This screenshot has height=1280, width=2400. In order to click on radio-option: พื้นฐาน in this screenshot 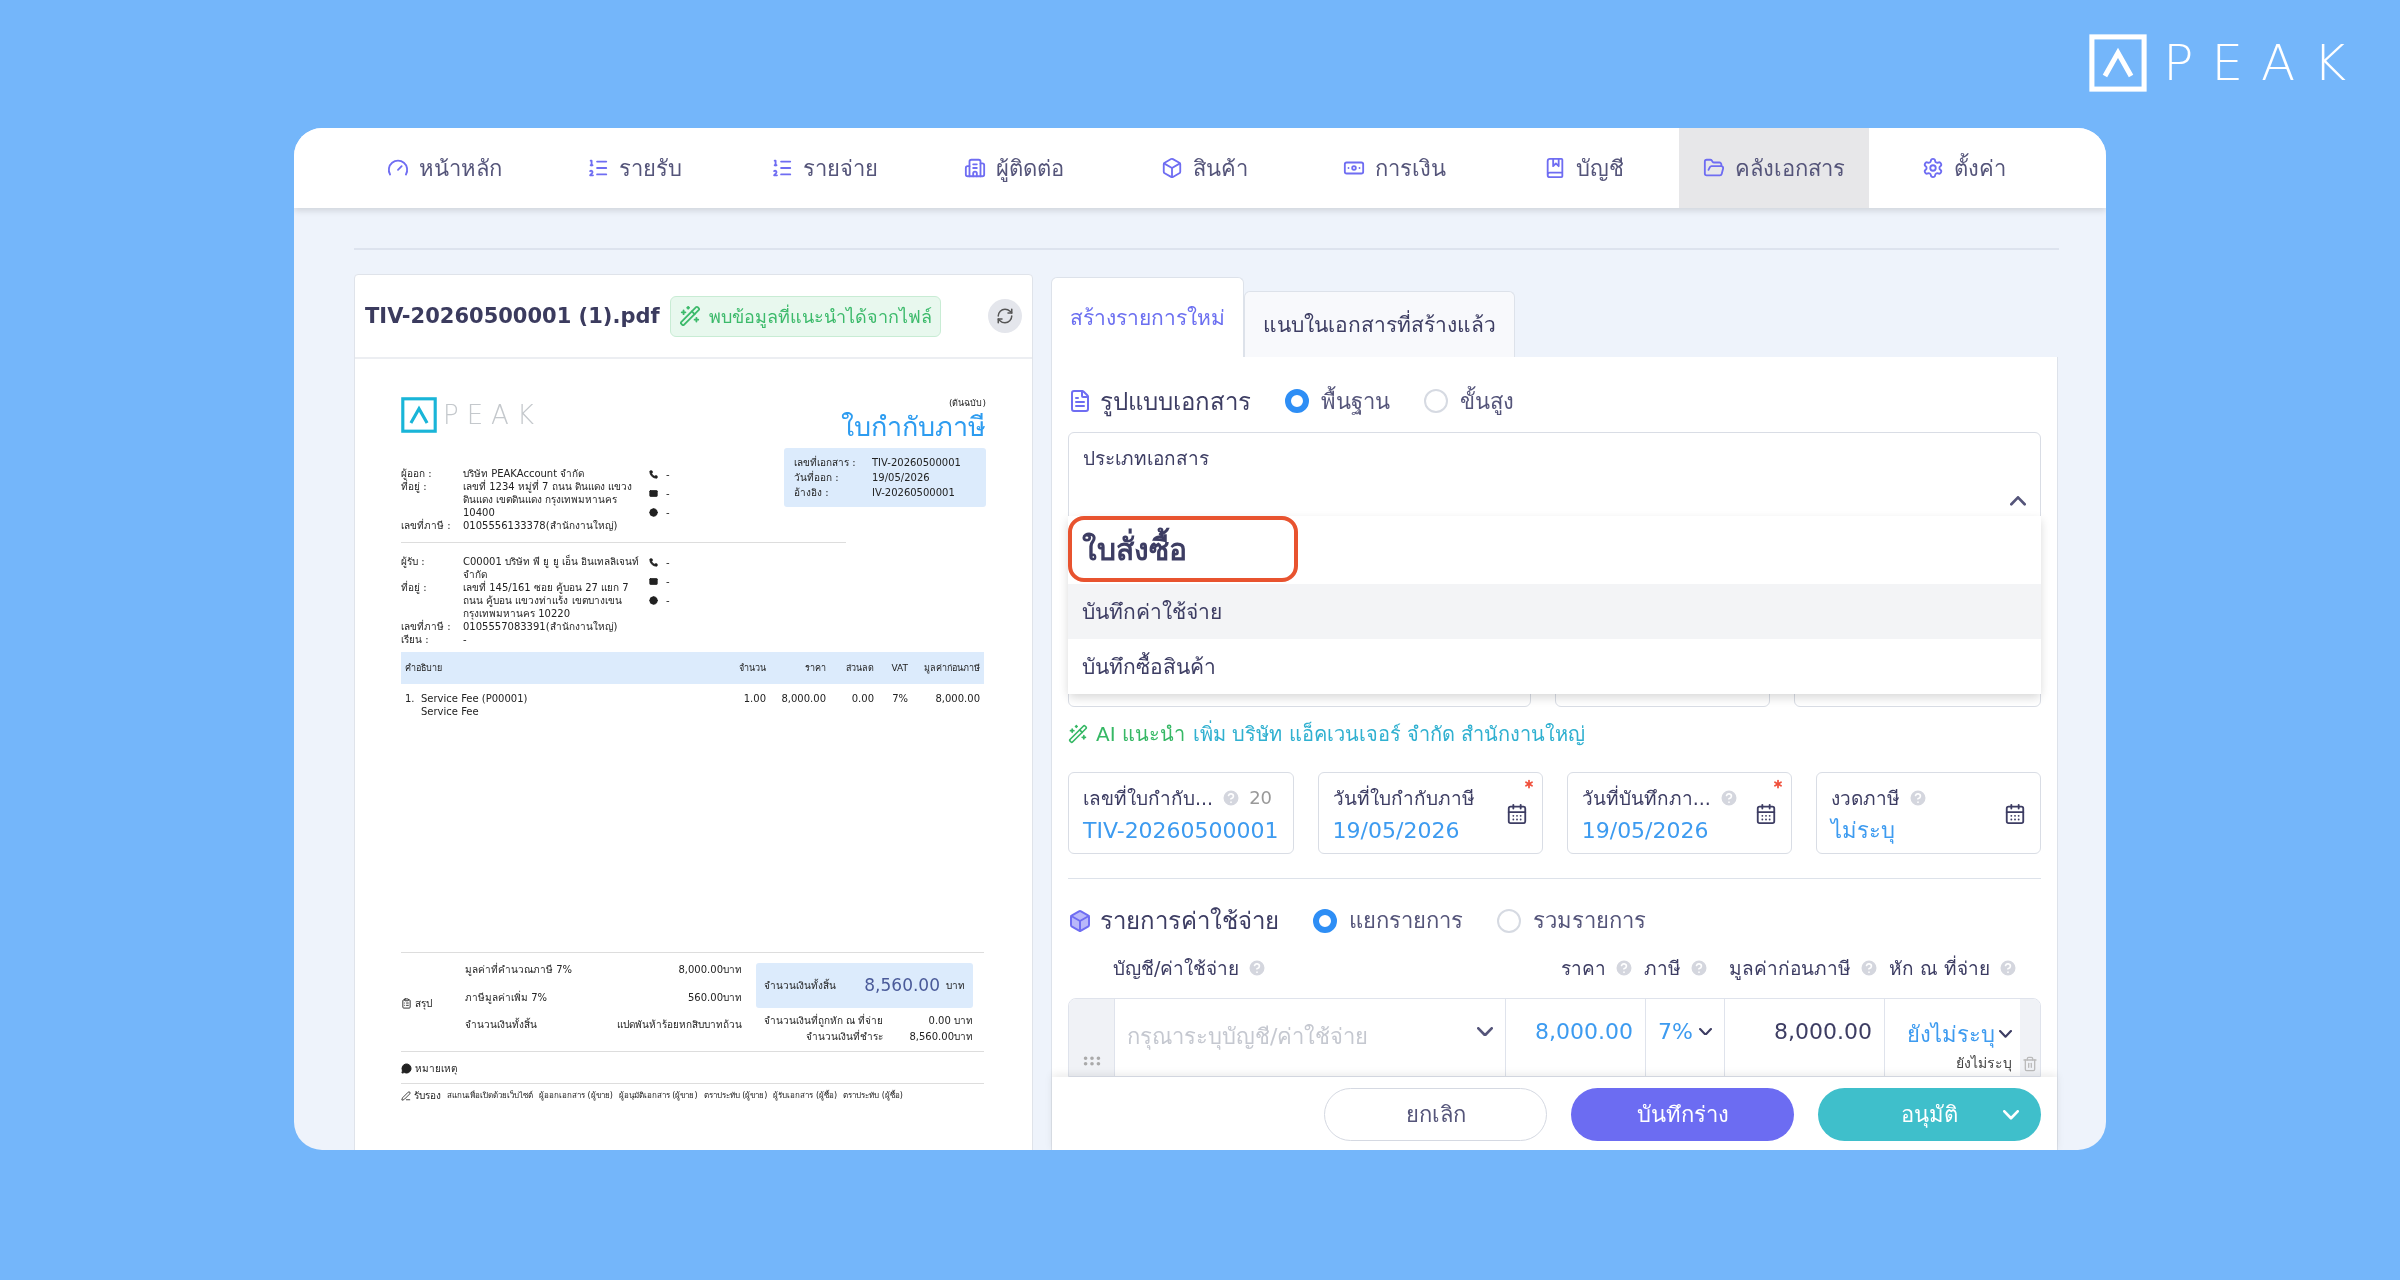, I will do `click(1337, 401)`.